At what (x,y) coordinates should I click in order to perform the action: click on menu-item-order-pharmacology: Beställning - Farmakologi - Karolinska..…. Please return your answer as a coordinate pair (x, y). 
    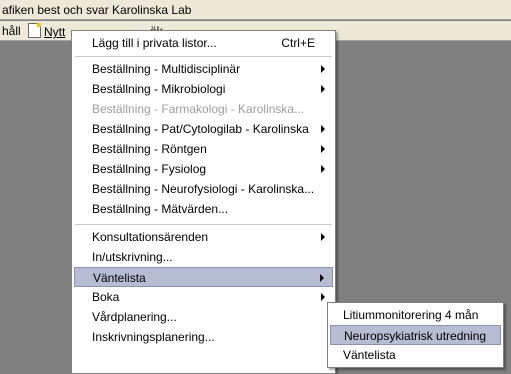
    Looking at the image, I should click on (198, 109).